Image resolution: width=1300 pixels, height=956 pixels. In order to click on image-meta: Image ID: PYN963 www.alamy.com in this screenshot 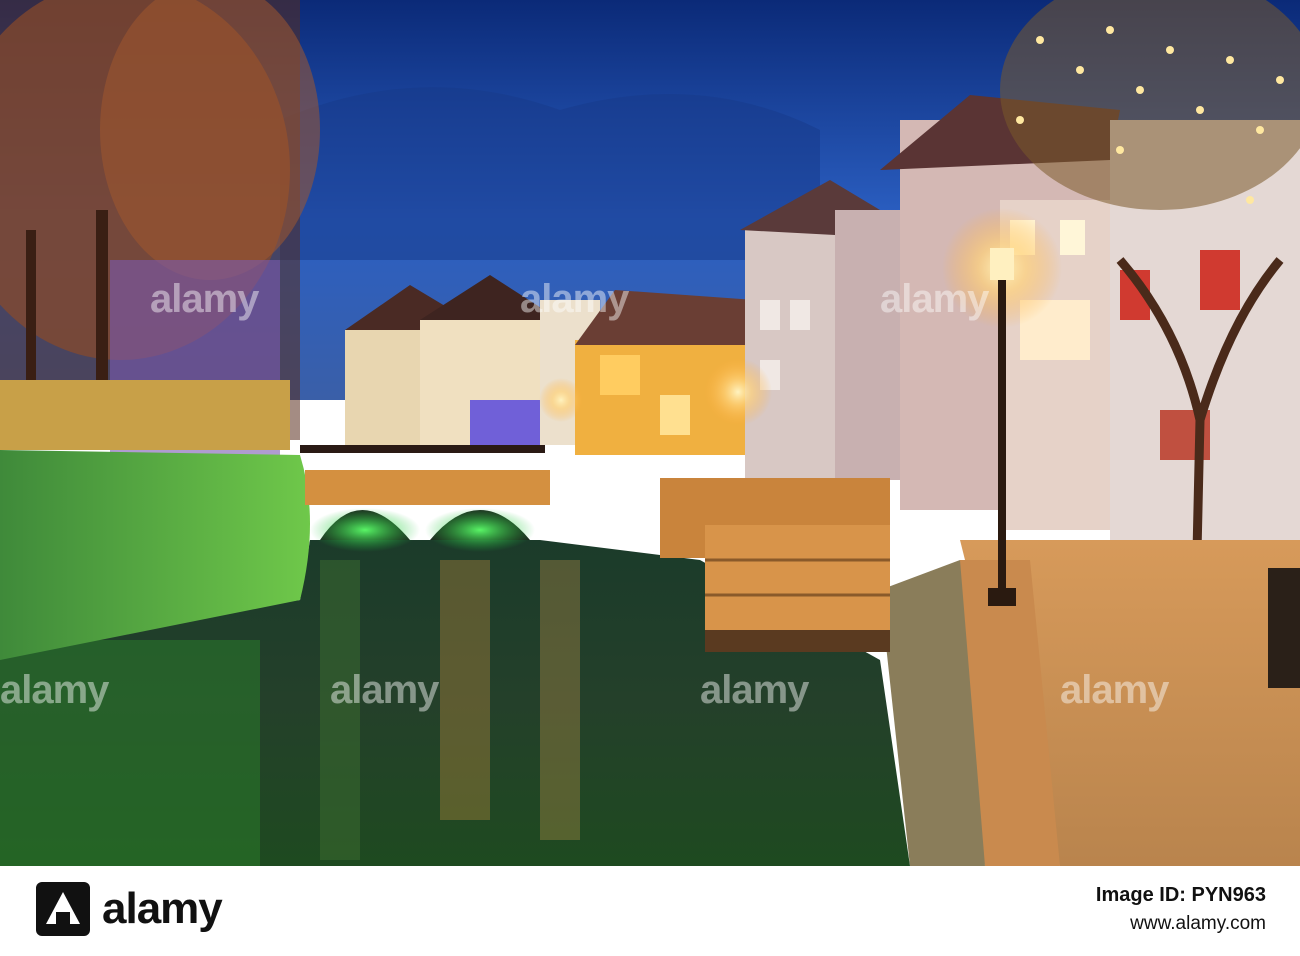, I will do `click(1181, 909)`.